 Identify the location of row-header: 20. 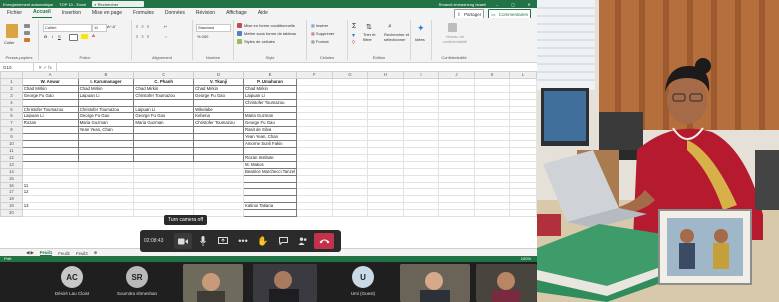
(11, 213).